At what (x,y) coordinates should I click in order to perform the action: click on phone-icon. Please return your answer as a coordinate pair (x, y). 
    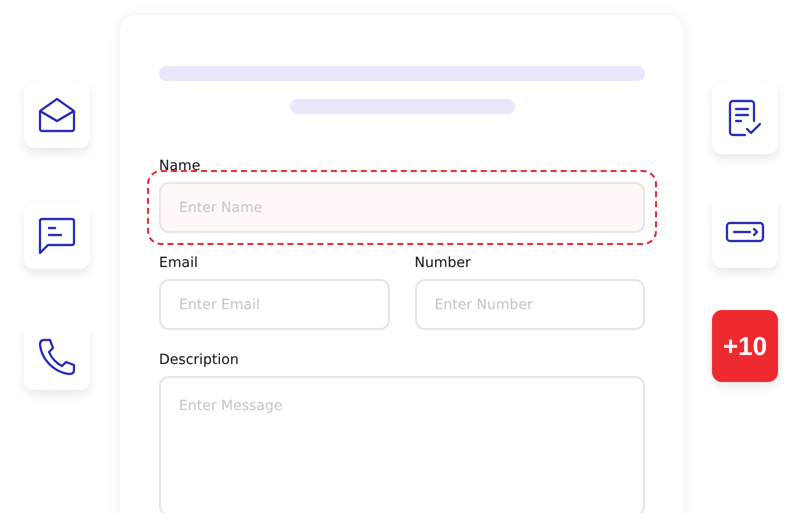
    Looking at the image, I should click on (57, 357).